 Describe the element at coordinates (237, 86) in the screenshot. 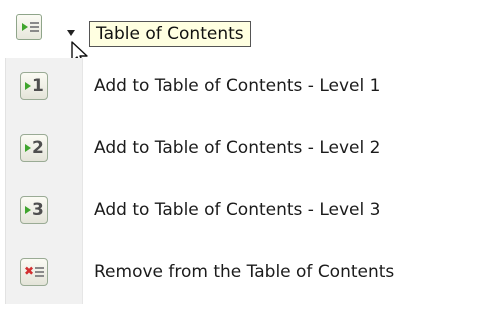

I see `menu-item-label: Add to Table of Contents - Level 1` at that location.